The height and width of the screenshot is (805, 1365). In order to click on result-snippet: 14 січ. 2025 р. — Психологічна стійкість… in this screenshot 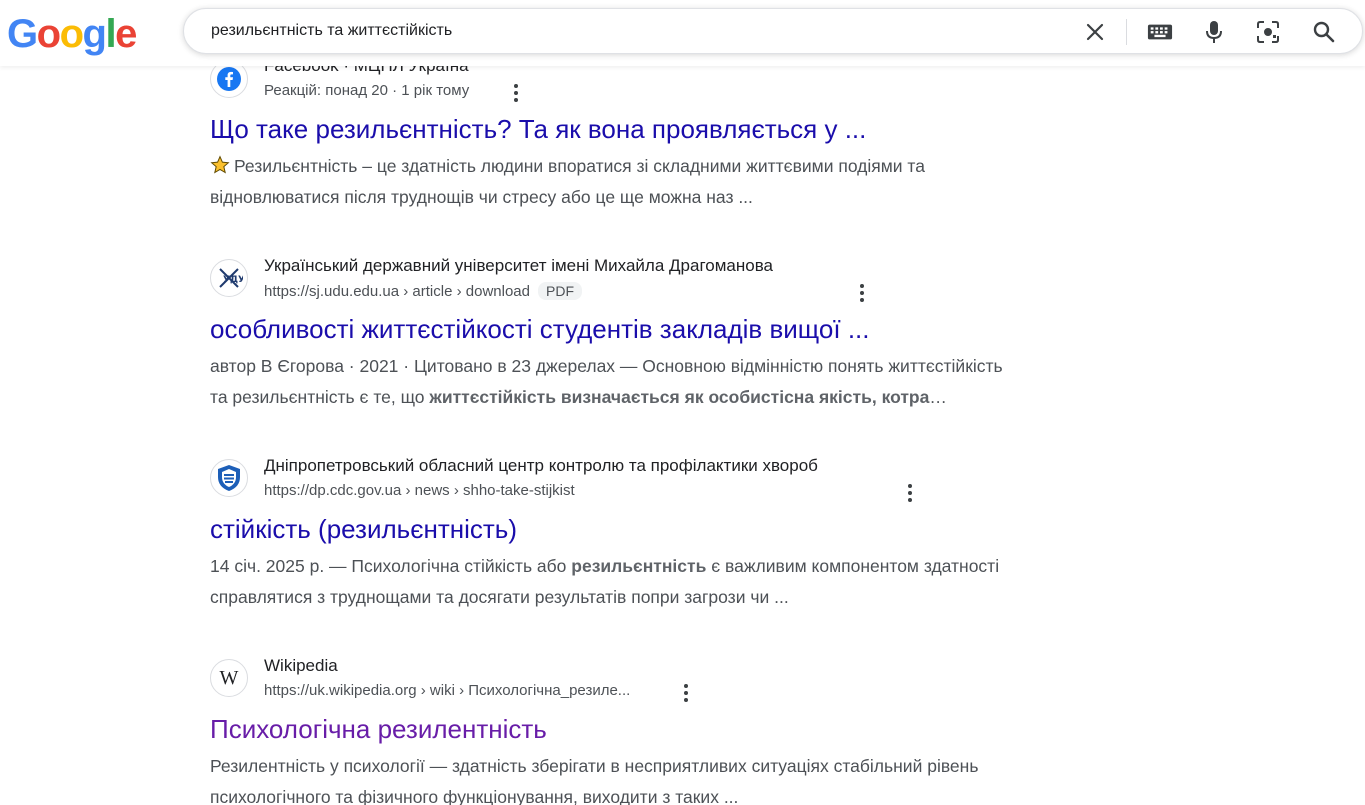, I will do `click(650, 582)`.